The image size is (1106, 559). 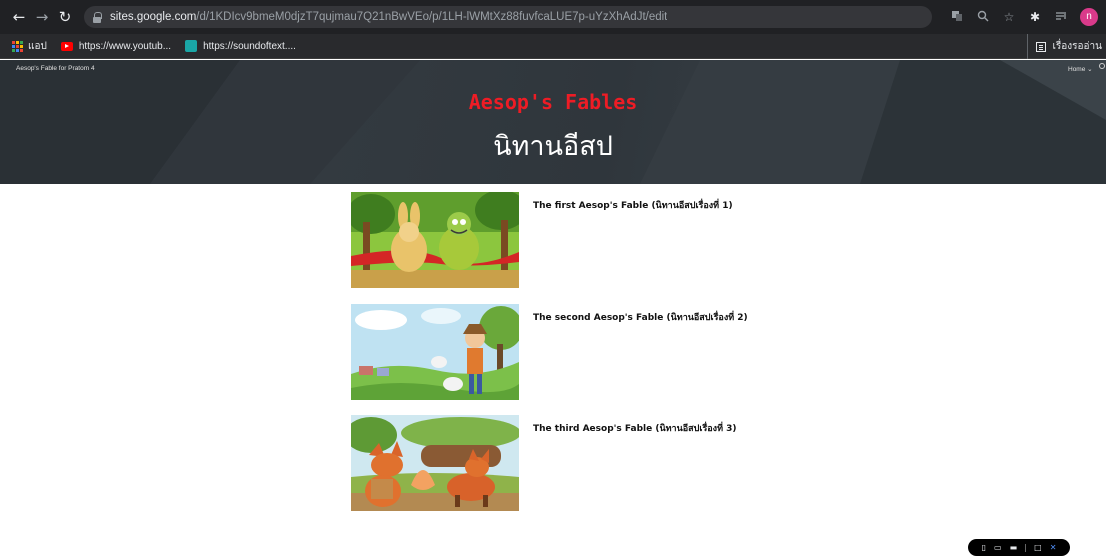 I want to click on reload-icon: ↻, so click(x=65, y=17).